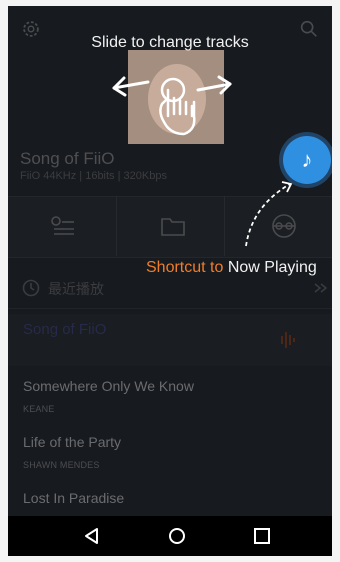 The width and height of the screenshot is (340, 562). I want to click on track-artist: SHAWN MENDES, so click(61, 465).